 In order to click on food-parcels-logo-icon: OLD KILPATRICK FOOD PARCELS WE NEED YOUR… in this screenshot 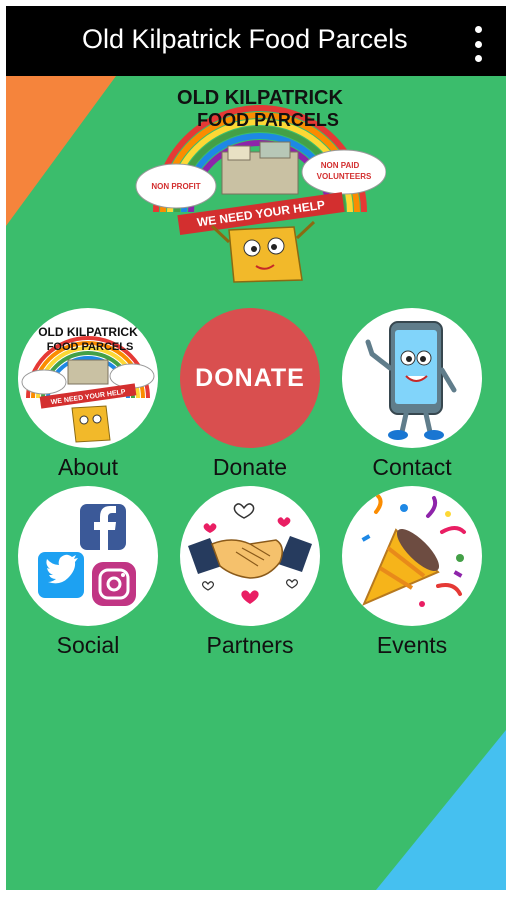, I will do `click(88, 378)`.